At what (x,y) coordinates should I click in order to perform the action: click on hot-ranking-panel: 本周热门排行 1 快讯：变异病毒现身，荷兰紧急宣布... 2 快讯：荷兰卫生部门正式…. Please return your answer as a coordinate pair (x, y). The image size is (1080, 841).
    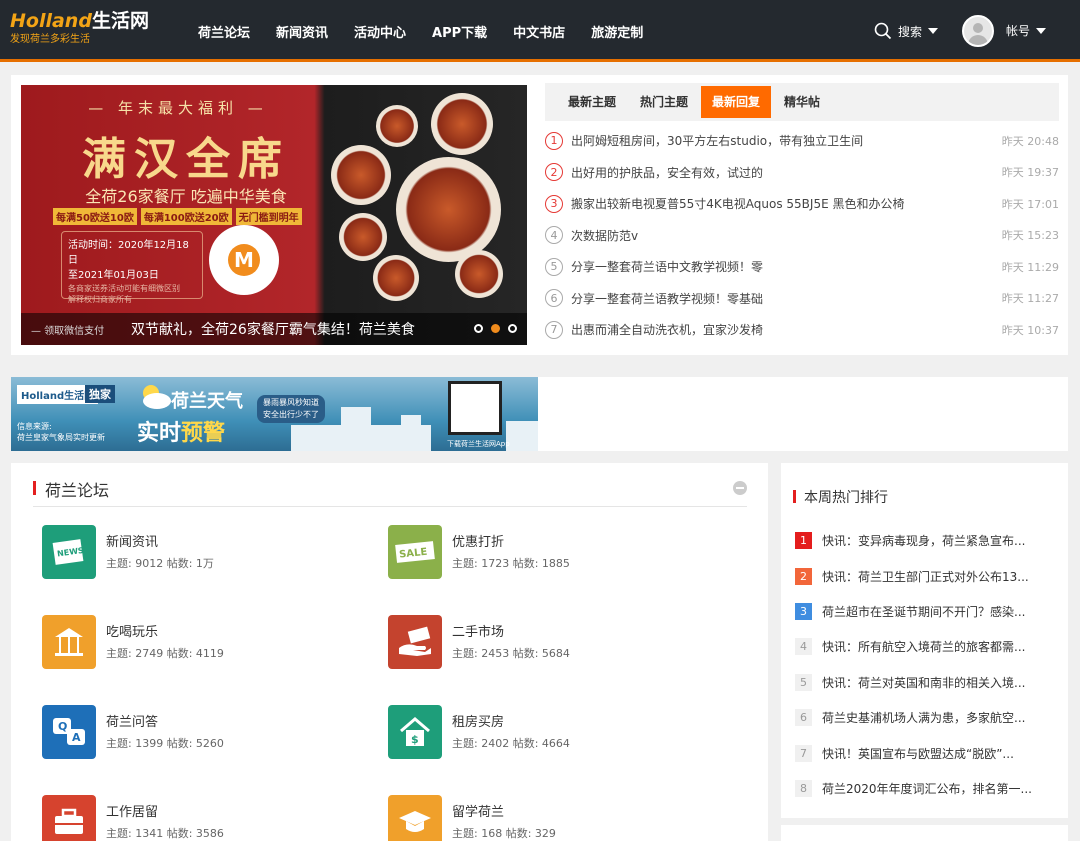
    Looking at the image, I should click on (924, 640).